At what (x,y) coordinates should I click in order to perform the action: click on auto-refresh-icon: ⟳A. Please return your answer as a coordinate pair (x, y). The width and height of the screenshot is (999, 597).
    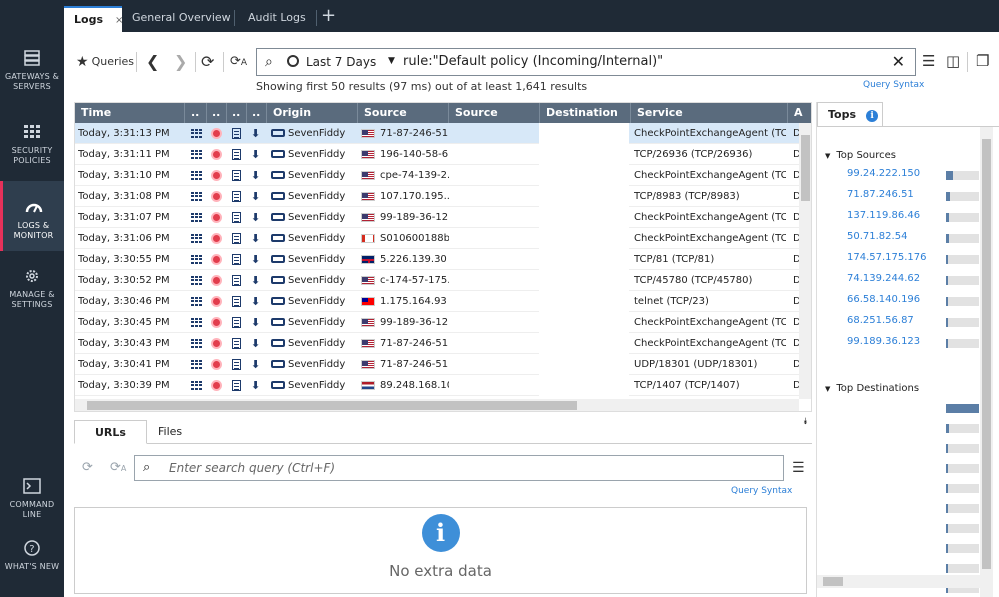
    Looking at the image, I should click on (238, 61).